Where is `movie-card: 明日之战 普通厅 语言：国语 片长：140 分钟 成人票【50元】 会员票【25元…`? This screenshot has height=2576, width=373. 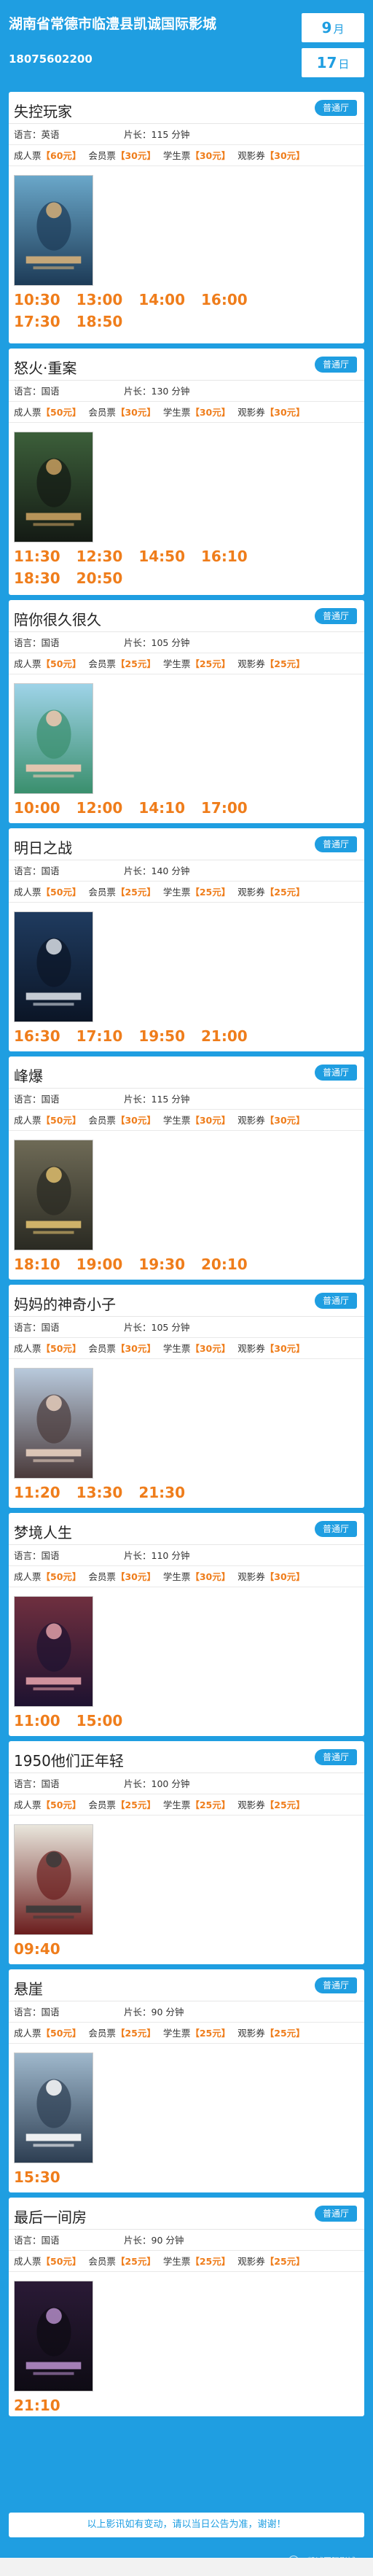 movie-card: 明日之战 普通厅 语言：国语 片长：140 分钟 成人票【50元】 会员票【25元… is located at coordinates (186, 939).